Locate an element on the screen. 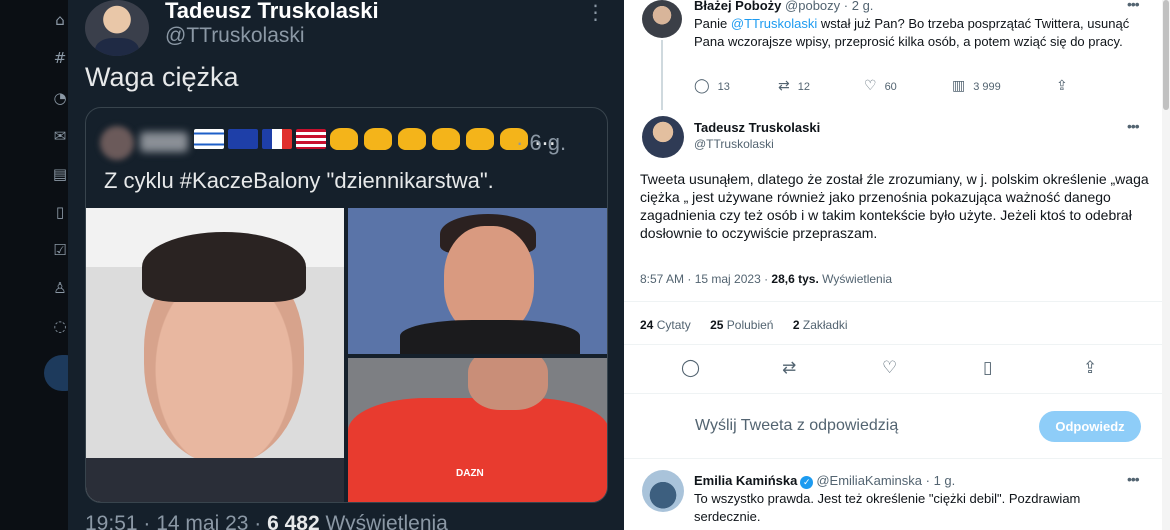  main-author-name: Tadeusz Truskolaski is located at coordinates (757, 127).